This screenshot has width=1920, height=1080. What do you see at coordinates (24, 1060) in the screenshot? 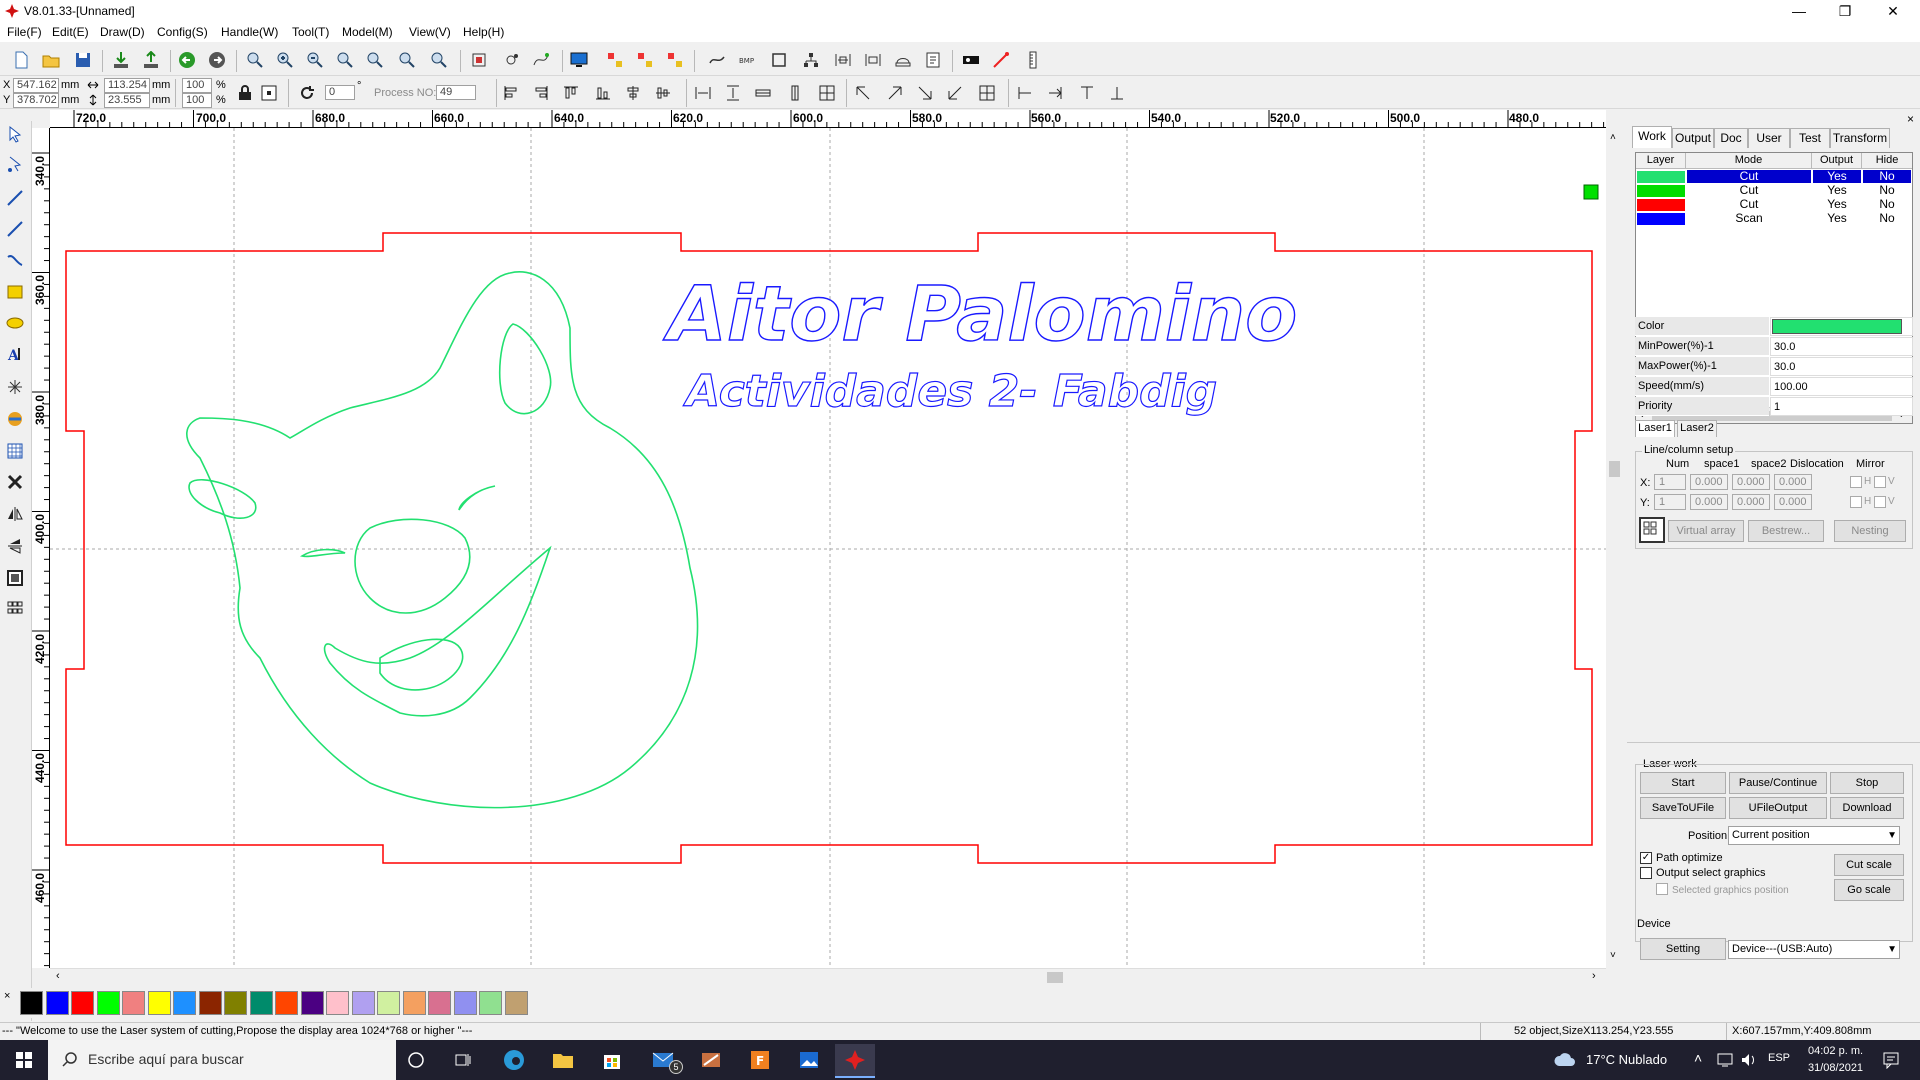
I see `windows-start-icon` at bounding box center [24, 1060].